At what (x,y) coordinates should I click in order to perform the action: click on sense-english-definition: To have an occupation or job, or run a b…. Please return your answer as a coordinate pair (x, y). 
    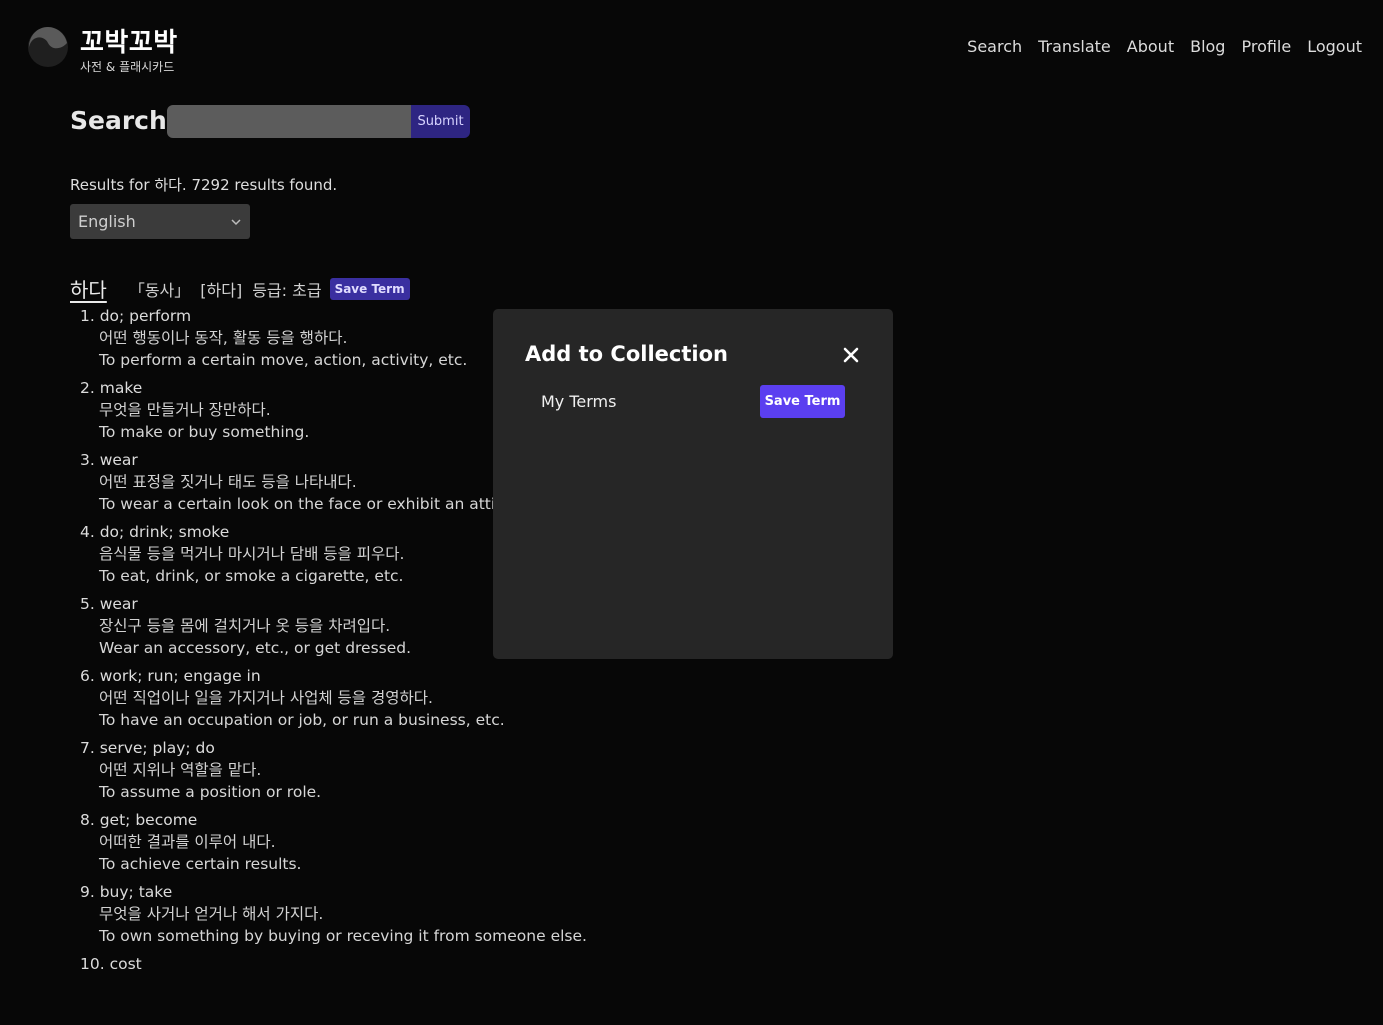
    Looking at the image, I should click on (302, 720).